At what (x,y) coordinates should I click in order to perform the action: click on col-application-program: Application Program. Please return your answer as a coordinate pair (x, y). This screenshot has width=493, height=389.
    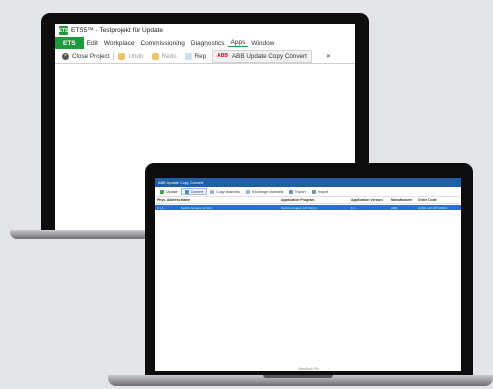
    Looking at the image, I should click on (314, 200).